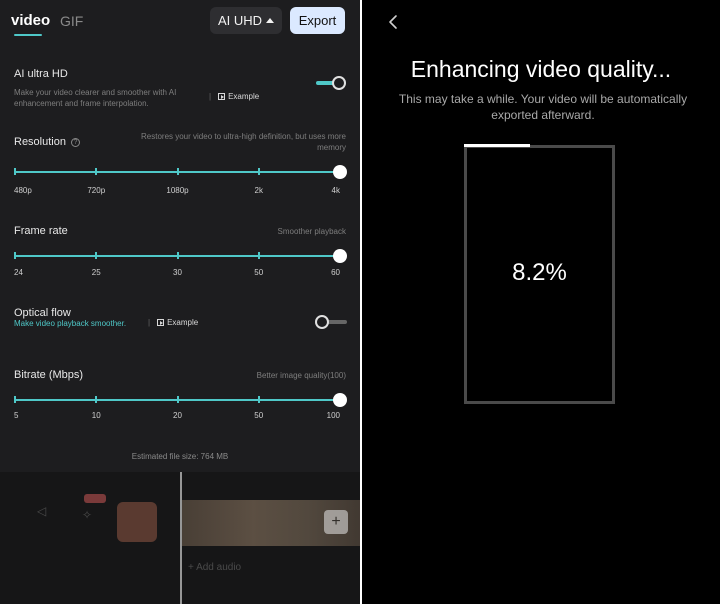  Describe the element at coordinates (331, 322) in the screenshot. I see `optical-flow-toggle` at that location.